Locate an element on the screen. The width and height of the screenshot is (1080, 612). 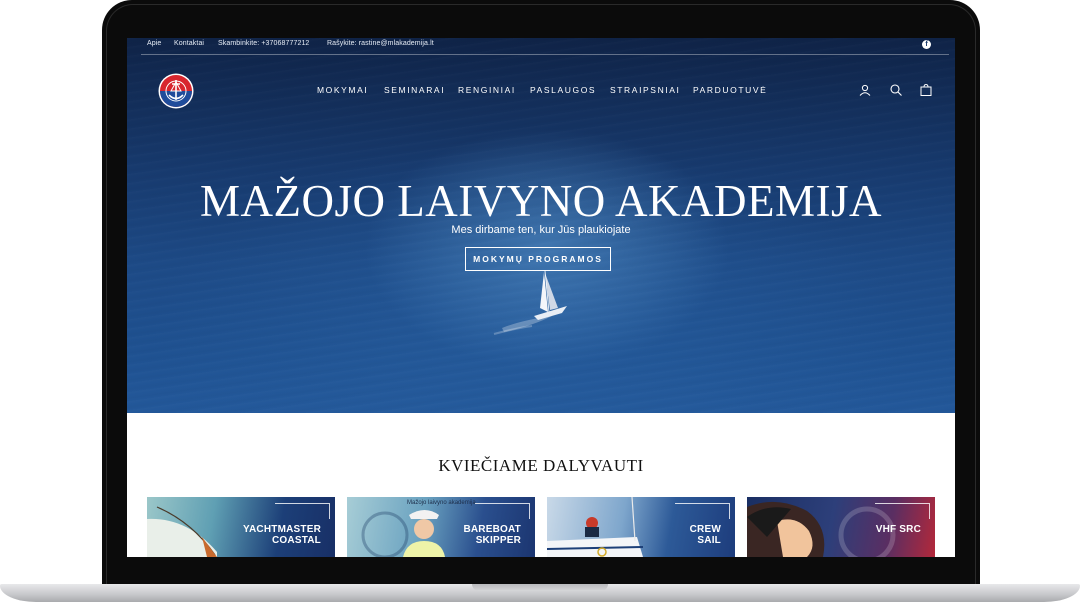
nav-straipsniai: STRAIPSNIAI is located at coordinates (645, 90).